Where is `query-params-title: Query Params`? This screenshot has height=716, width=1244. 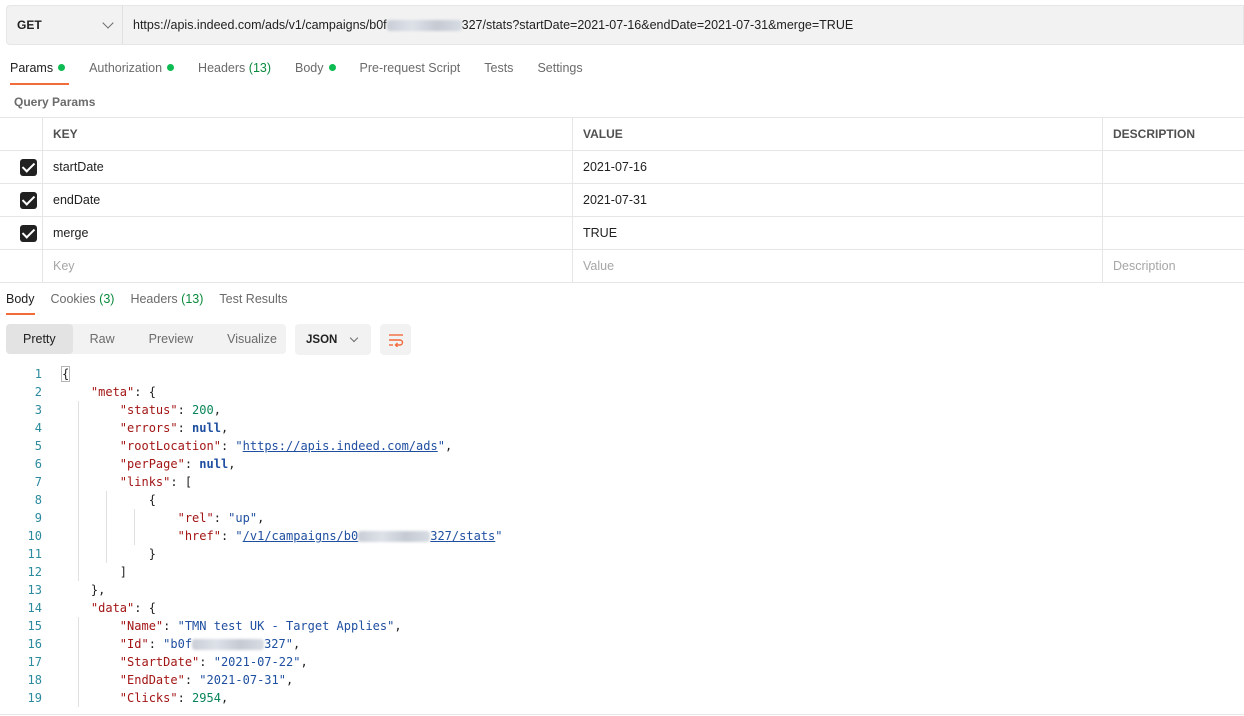
query-params-title: Query Params is located at coordinates (55, 102).